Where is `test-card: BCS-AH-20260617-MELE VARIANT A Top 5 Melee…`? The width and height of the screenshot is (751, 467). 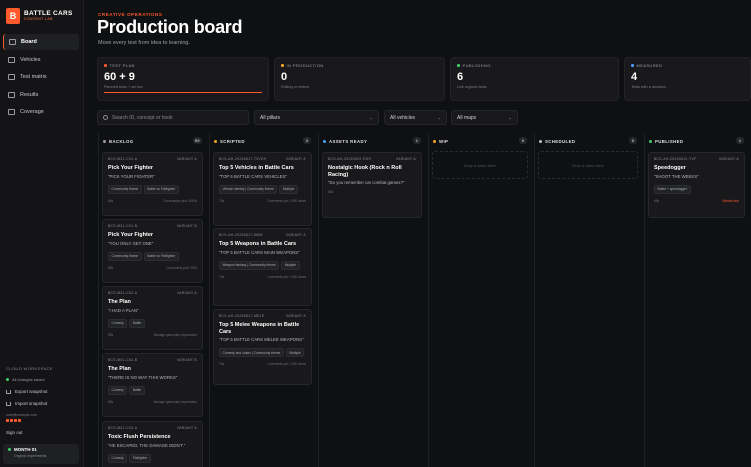
test-card: BCS-AH-20260617-MELE VARIANT A Top 5 Melee… is located at coordinates (262, 347).